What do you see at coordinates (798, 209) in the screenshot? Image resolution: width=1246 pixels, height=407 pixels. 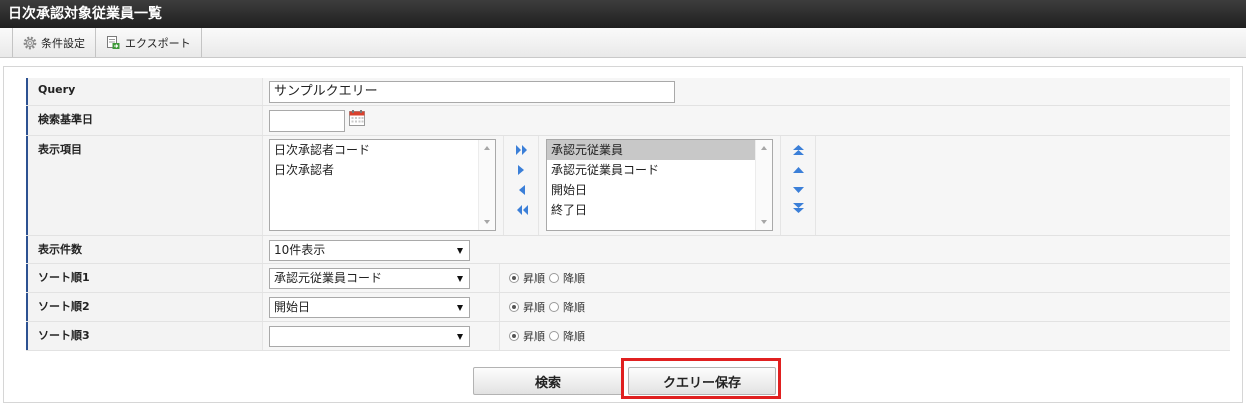 I see `move-bottom-icon` at bounding box center [798, 209].